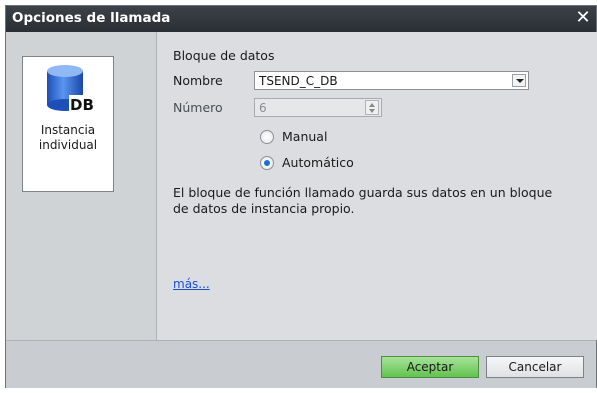  Describe the element at coordinates (298, 81) in the screenshot. I see `name-value: TSEND_C_DB` at that location.